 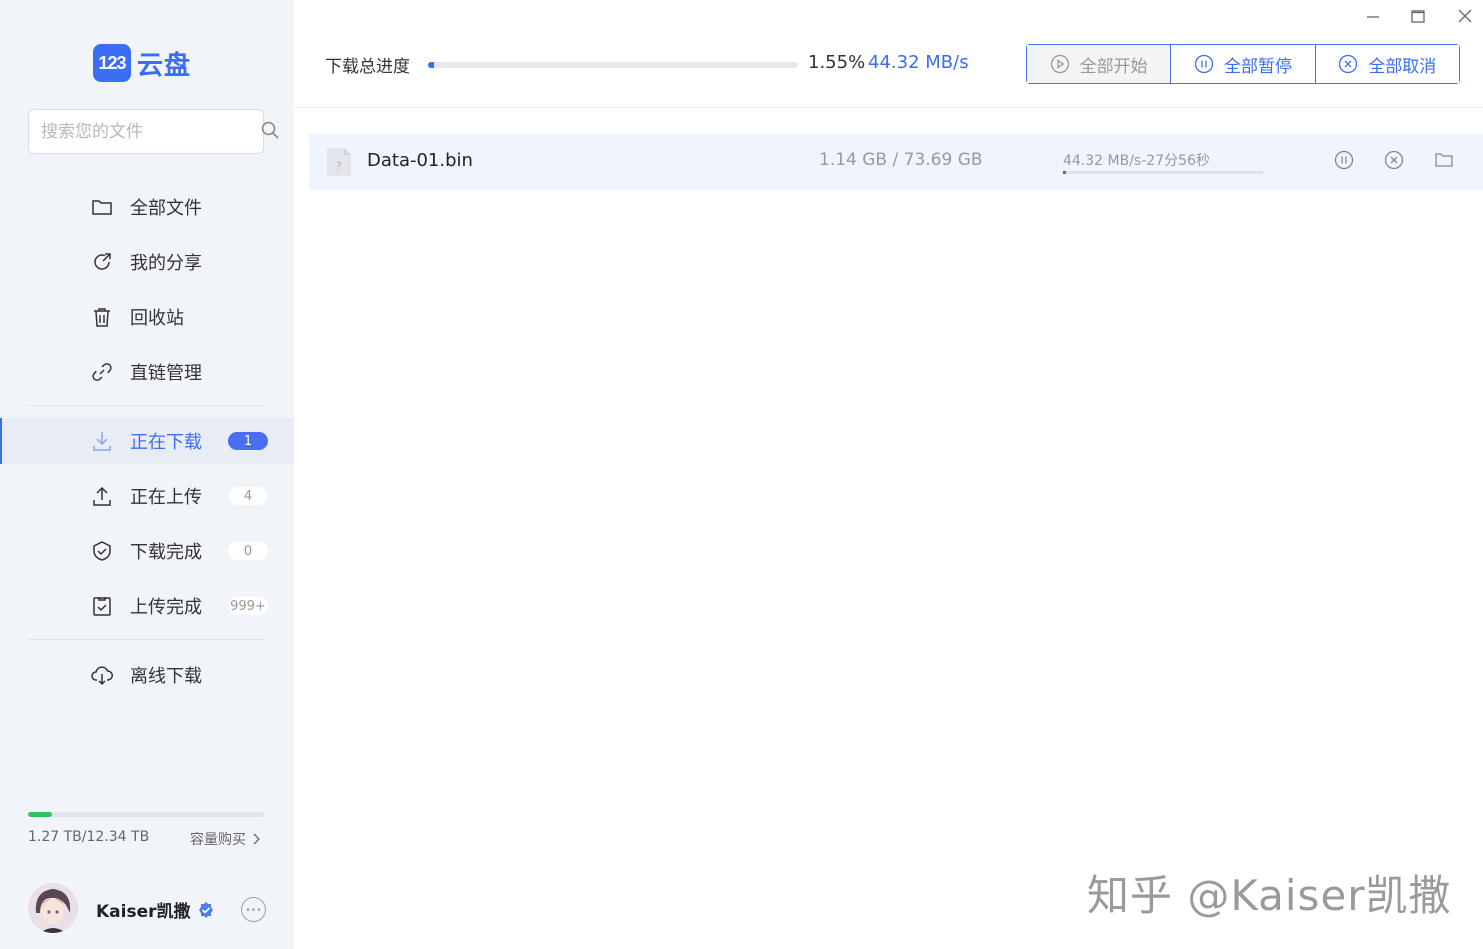 I want to click on total-progress-label: 下载总进度, so click(x=367, y=67).